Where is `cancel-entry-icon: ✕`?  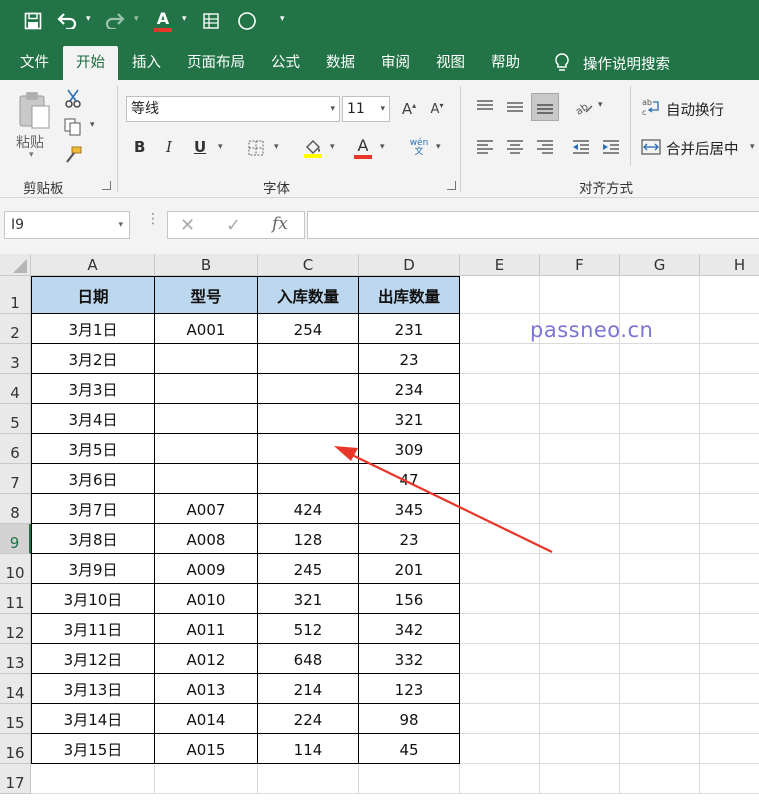
cancel-entry-icon: ✕ is located at coordinates (187, 225).